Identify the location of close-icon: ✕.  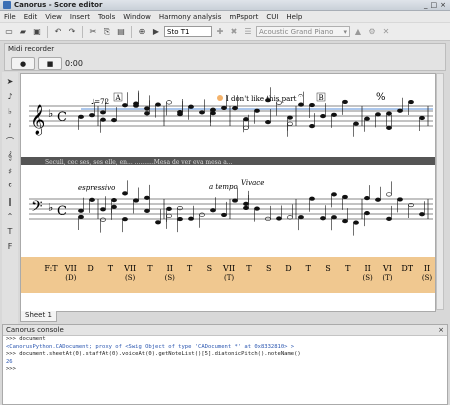
(386, 32).